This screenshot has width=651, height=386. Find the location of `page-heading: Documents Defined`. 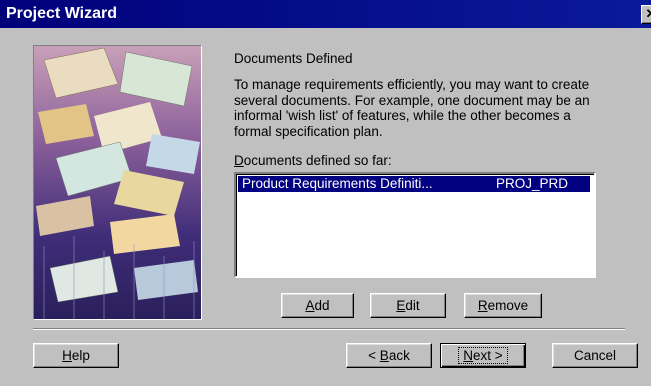

page-heading: Documents Defined is located at coordinates (293, 58).